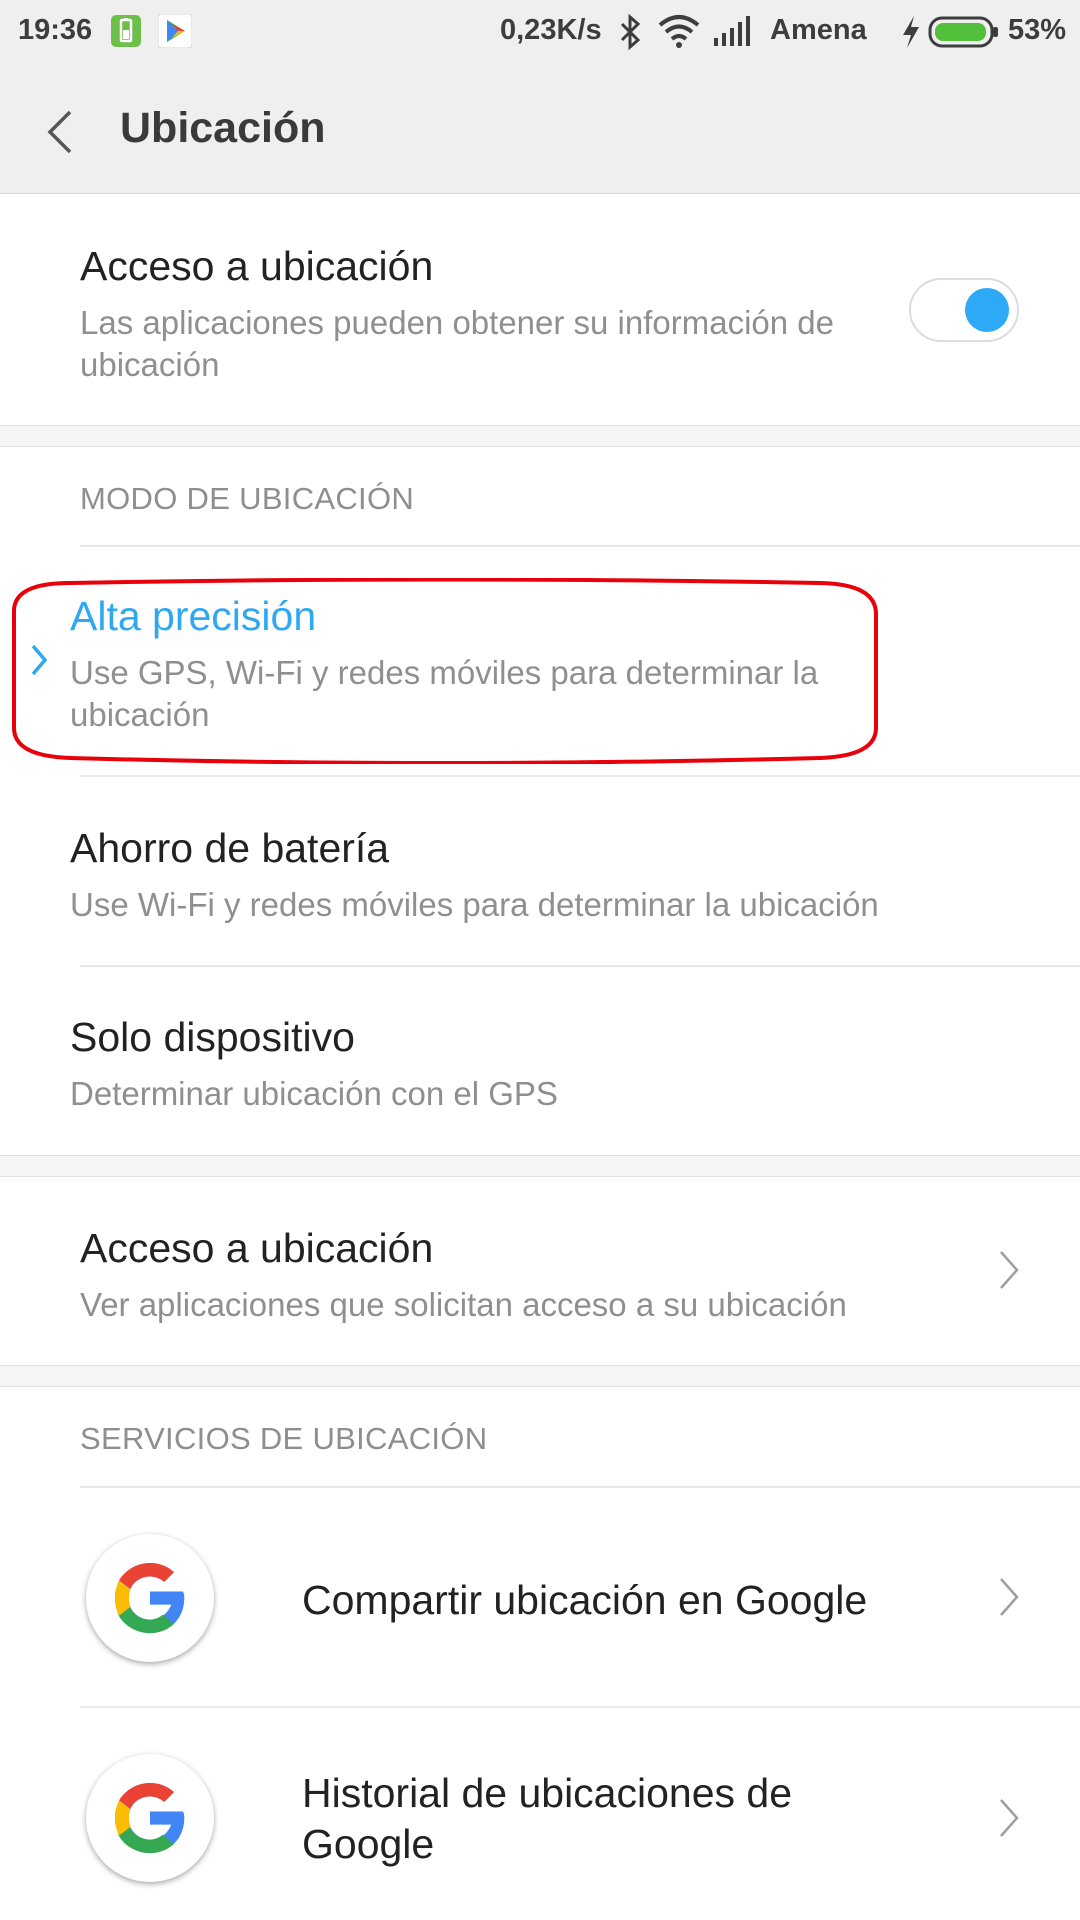  What do you see at coordinates (818, 30) in the screenshot?
I see `carrier-name: Amena` at bounding box center [818, 30].